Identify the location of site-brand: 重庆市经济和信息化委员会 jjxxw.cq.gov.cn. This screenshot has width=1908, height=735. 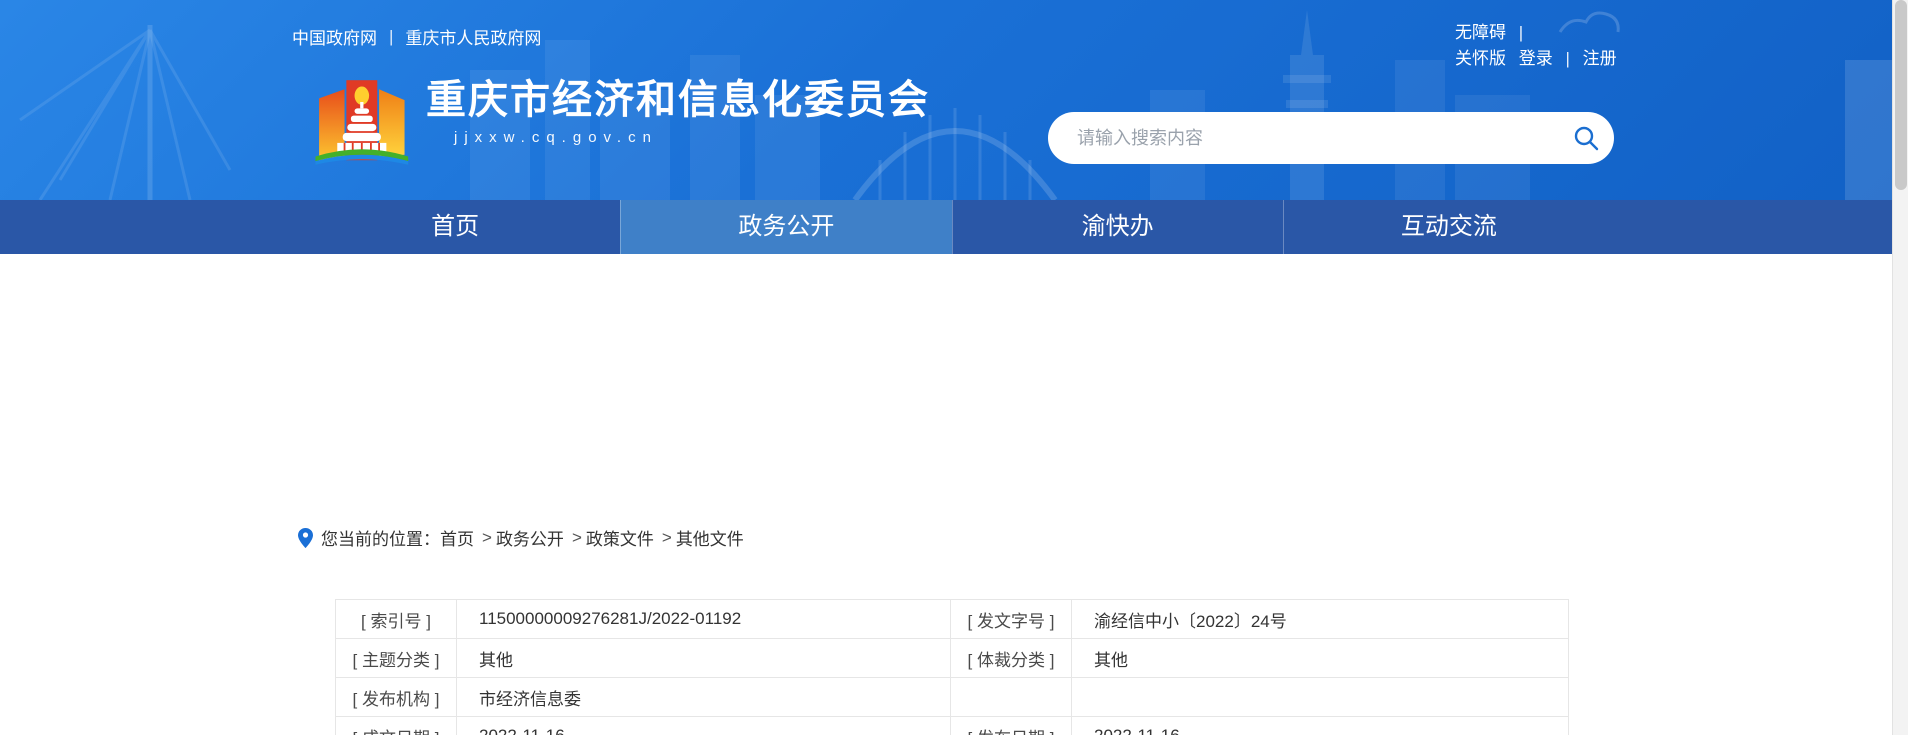
(620, 122).